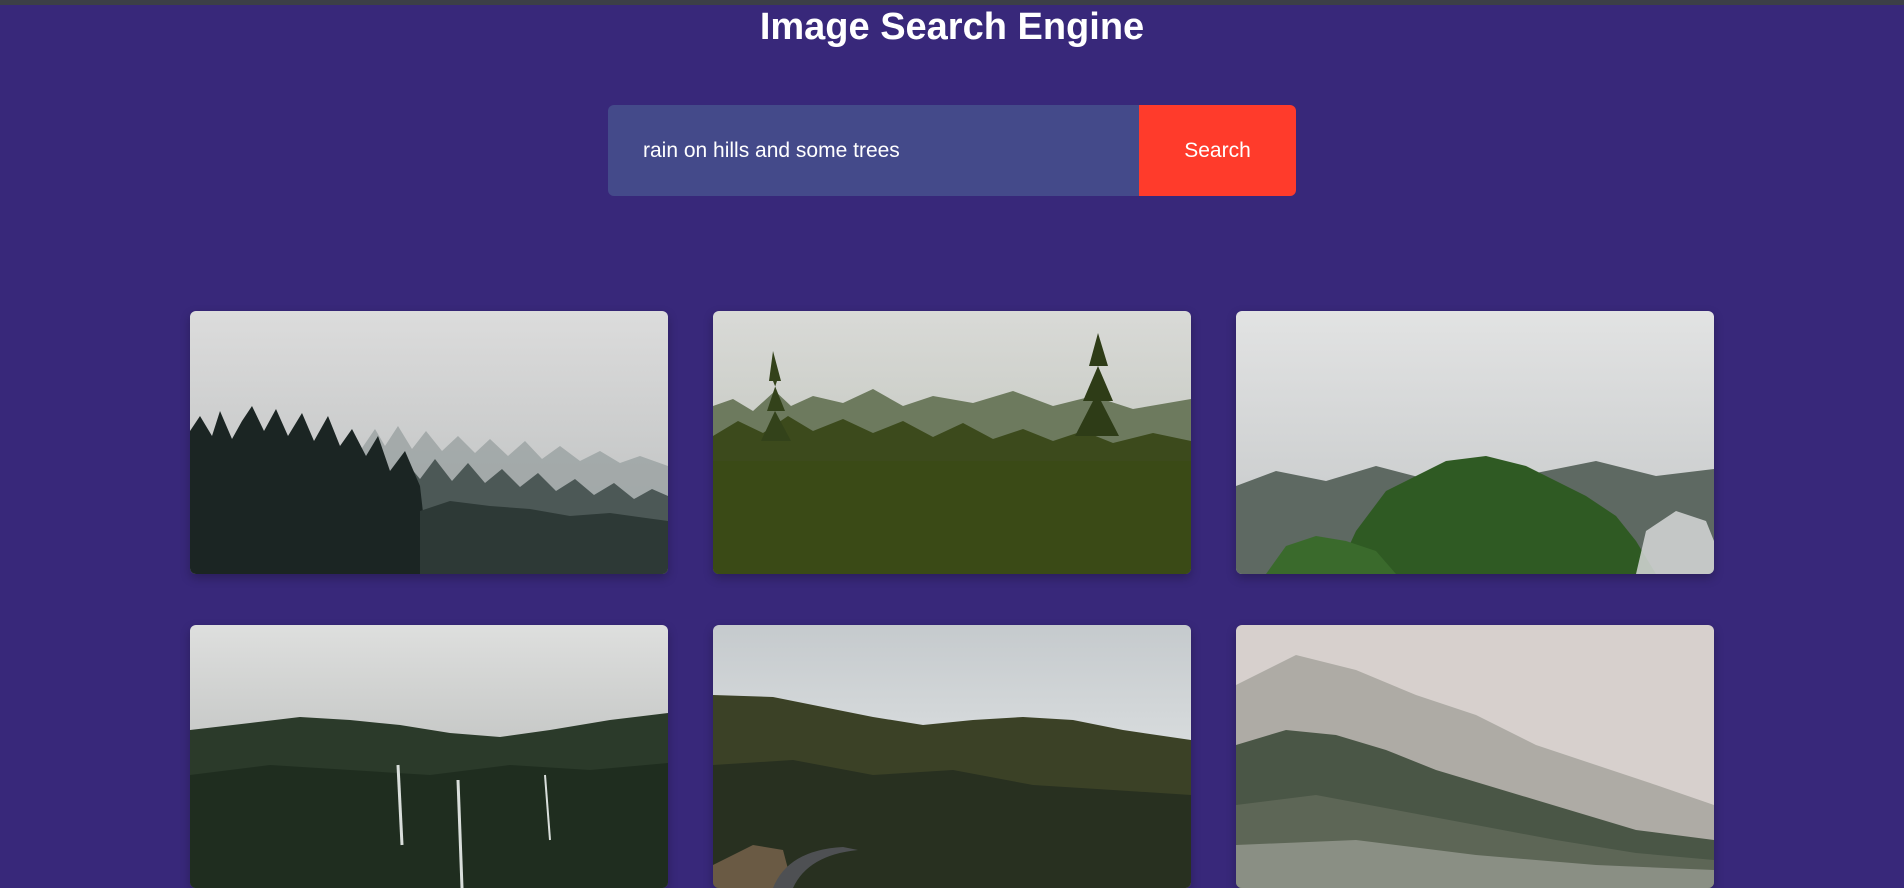 Image resolution: width=1904 pixels, height=888 pixels. I want to click on search-form: Search, so click(952, 150).